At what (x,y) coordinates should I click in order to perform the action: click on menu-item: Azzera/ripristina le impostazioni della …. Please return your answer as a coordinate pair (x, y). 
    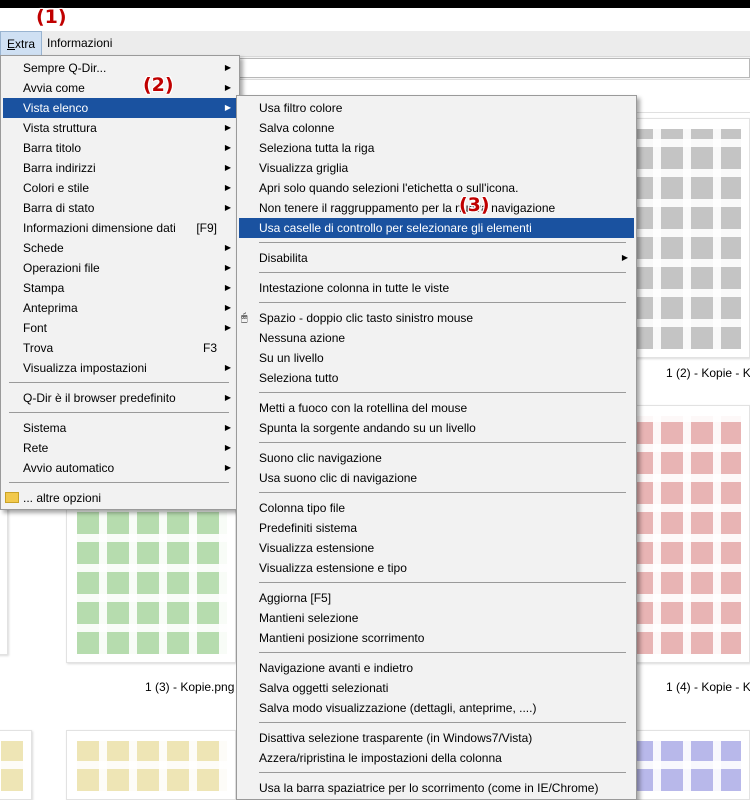
    Looking at the image, I should click on (436, 758).